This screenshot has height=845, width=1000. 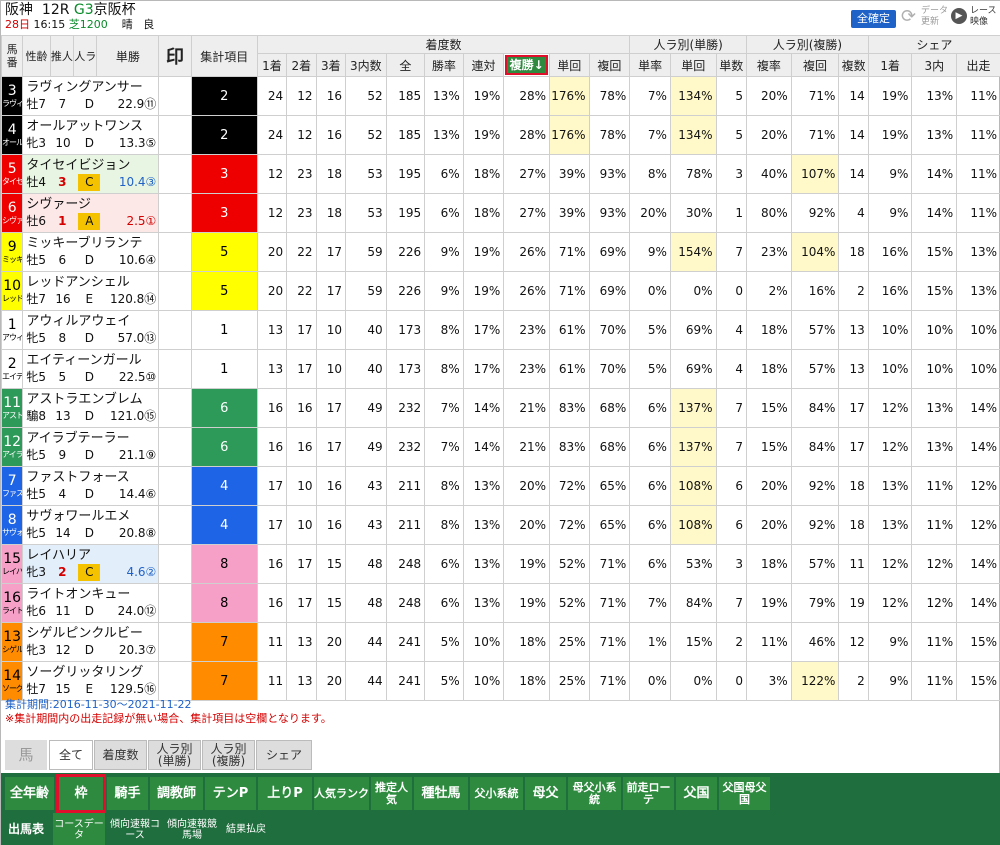 I want to click on col-rank: 人ラ, so click(x=85, y=56).